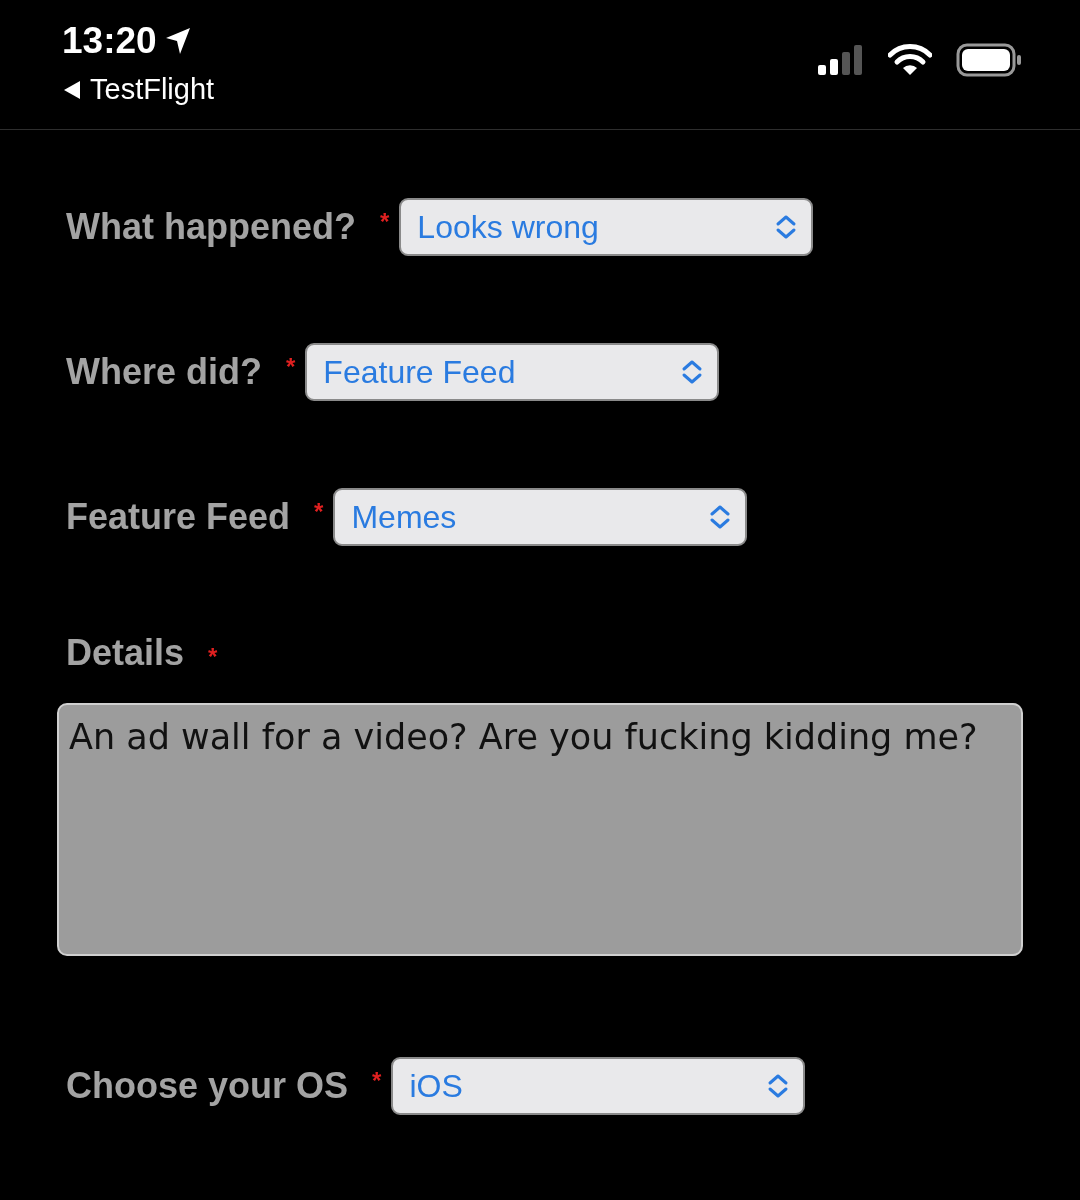  Describe the element at coordinates (125, 653) in the screenshot. I see `field-label: Details` at that location.